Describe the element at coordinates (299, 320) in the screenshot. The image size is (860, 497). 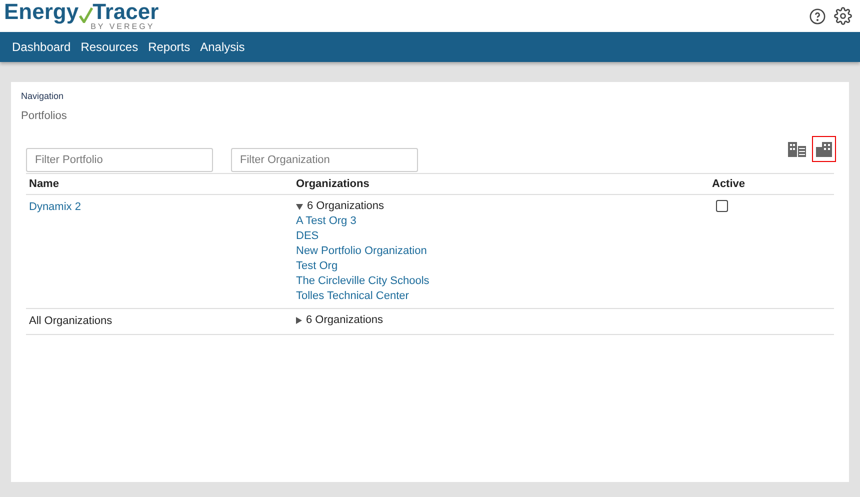
I see `caret-right-icon` at that location.